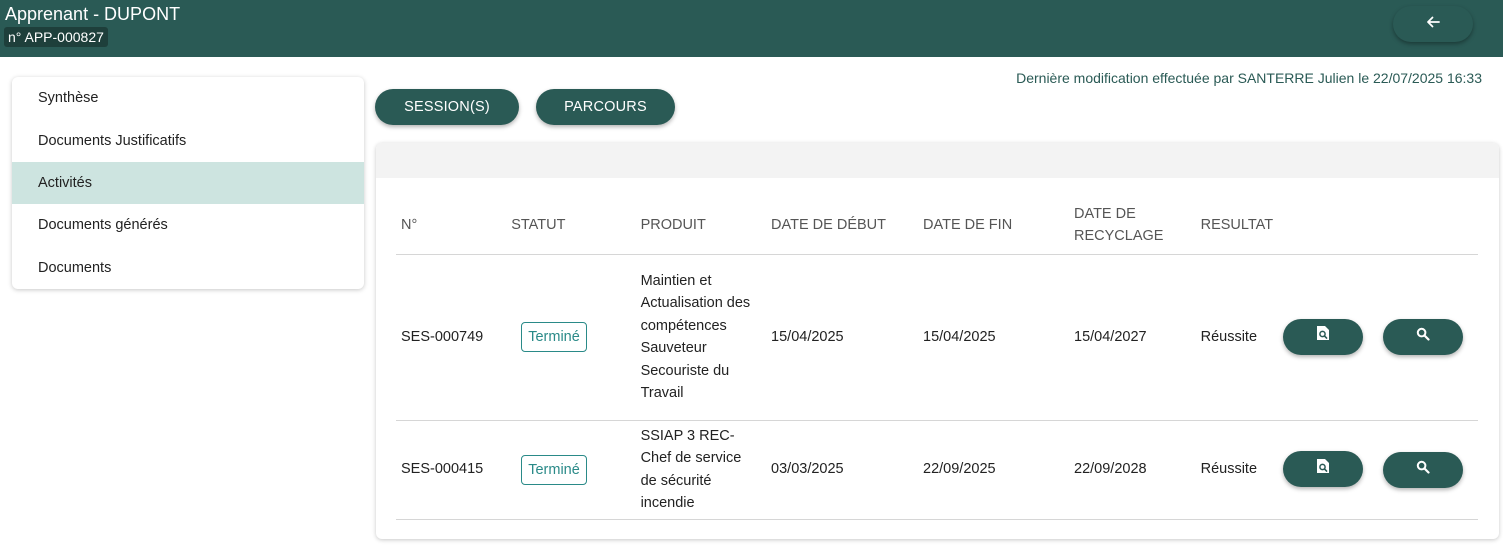 The image size is (1503, 549). What do you see at coordinates (571, 226) in the screenshot?
I see `column-header-statut: STATUT` at bounding box center [571, 226].